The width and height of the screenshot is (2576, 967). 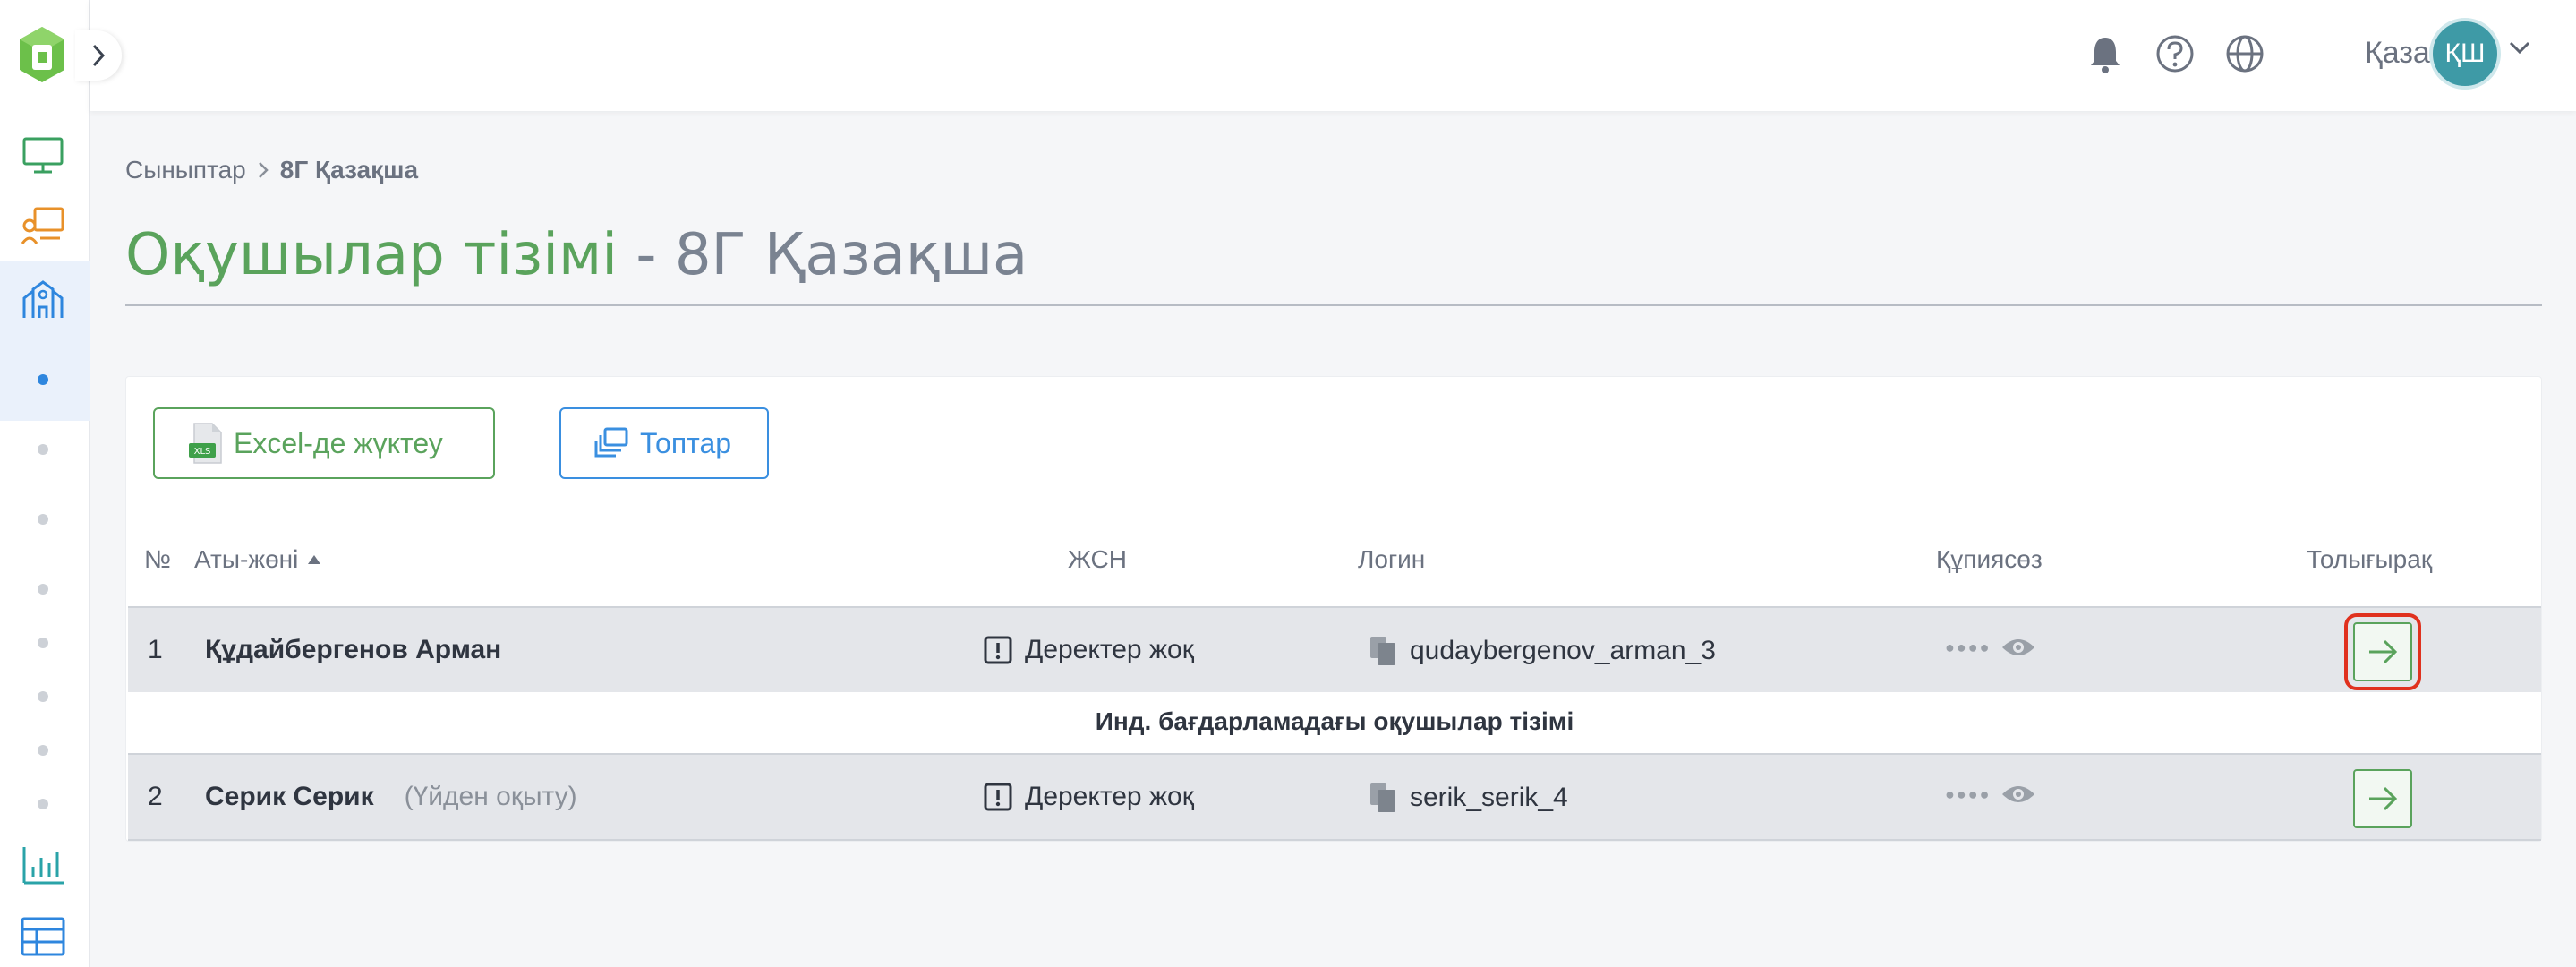 What do you see at coordinates (289, 796) in the screenshot?
I see `student-name: Серик Серик` at bounding box center [289, 796].